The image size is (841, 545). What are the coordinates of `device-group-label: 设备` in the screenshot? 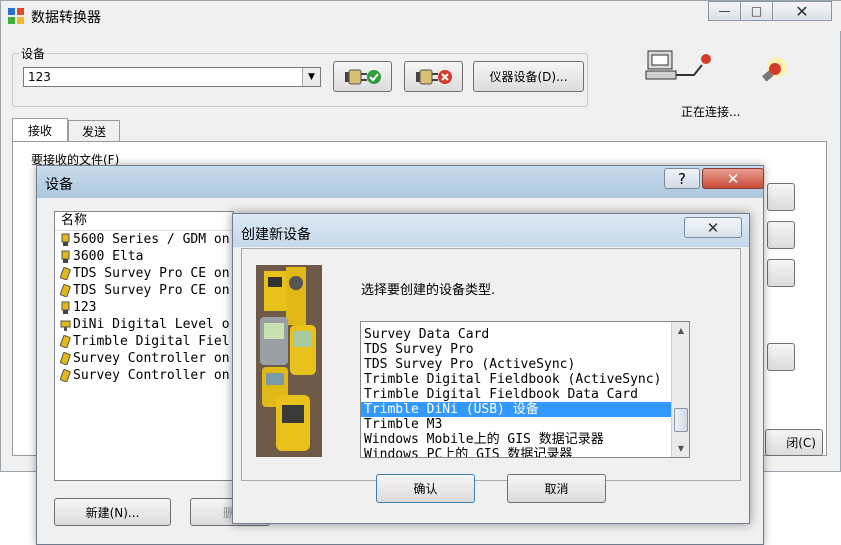 It's located at (33, 53).